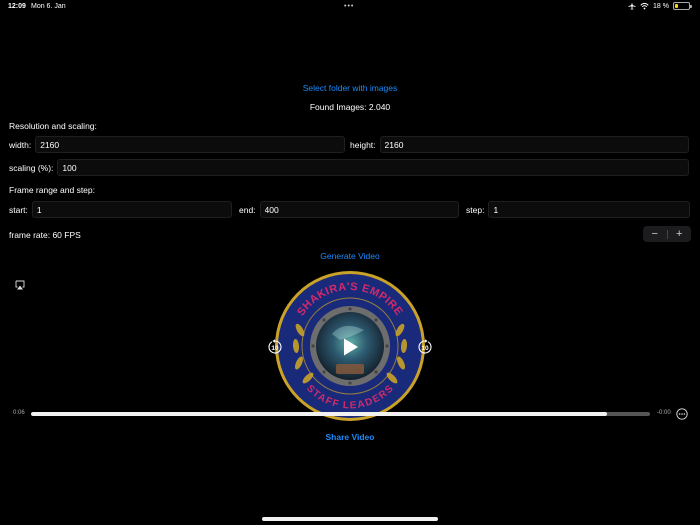 This screenshot has height=525, width=700. Describe the element at coordinates (18, 209) in the screenshot. I see `start-label: start:` at that location.